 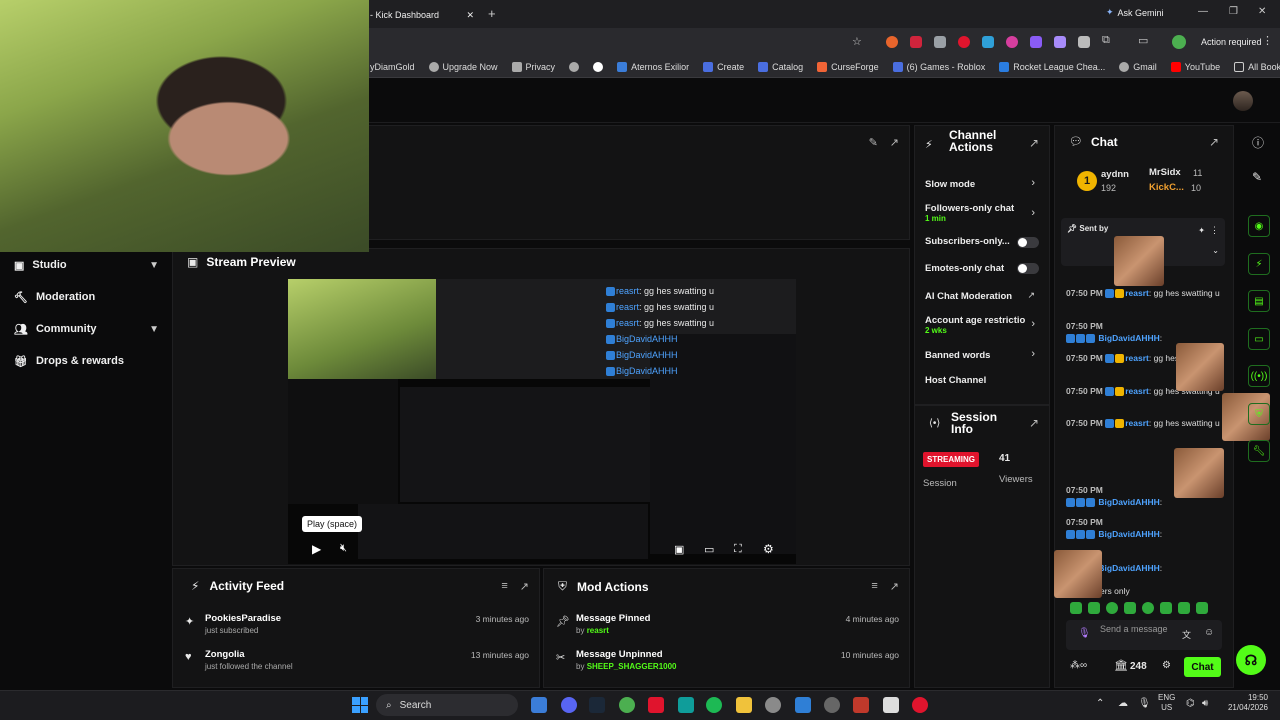 I want to click on onedrive-icon: ☁, so click(x=1123, y=703).